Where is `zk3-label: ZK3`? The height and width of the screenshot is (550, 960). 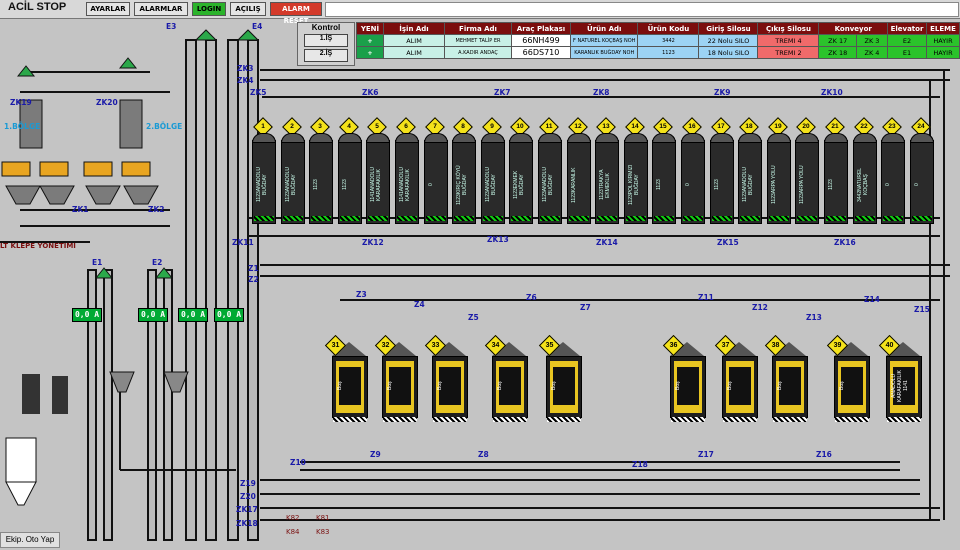
zk3-label: ZK3 is located at coordinates (245, 68).